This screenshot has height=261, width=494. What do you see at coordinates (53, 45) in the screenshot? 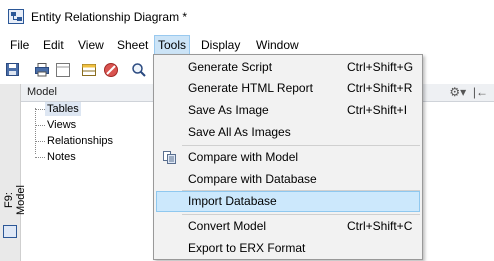
I see `menu-edit: Edit` at bounding box center [53, 45].